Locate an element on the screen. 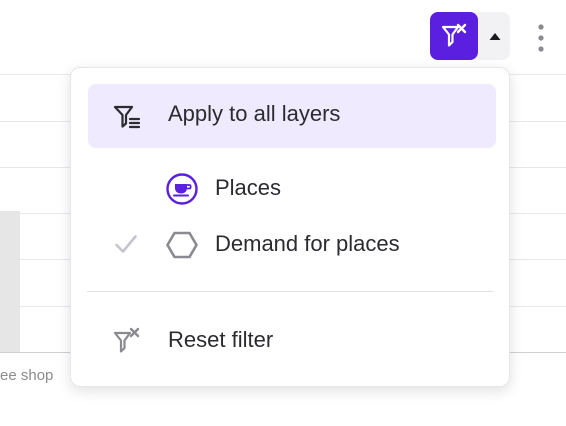 Image resolution: width=566 pixels, height=426 pixels. more-options-button is located at coordinates (541, 38).